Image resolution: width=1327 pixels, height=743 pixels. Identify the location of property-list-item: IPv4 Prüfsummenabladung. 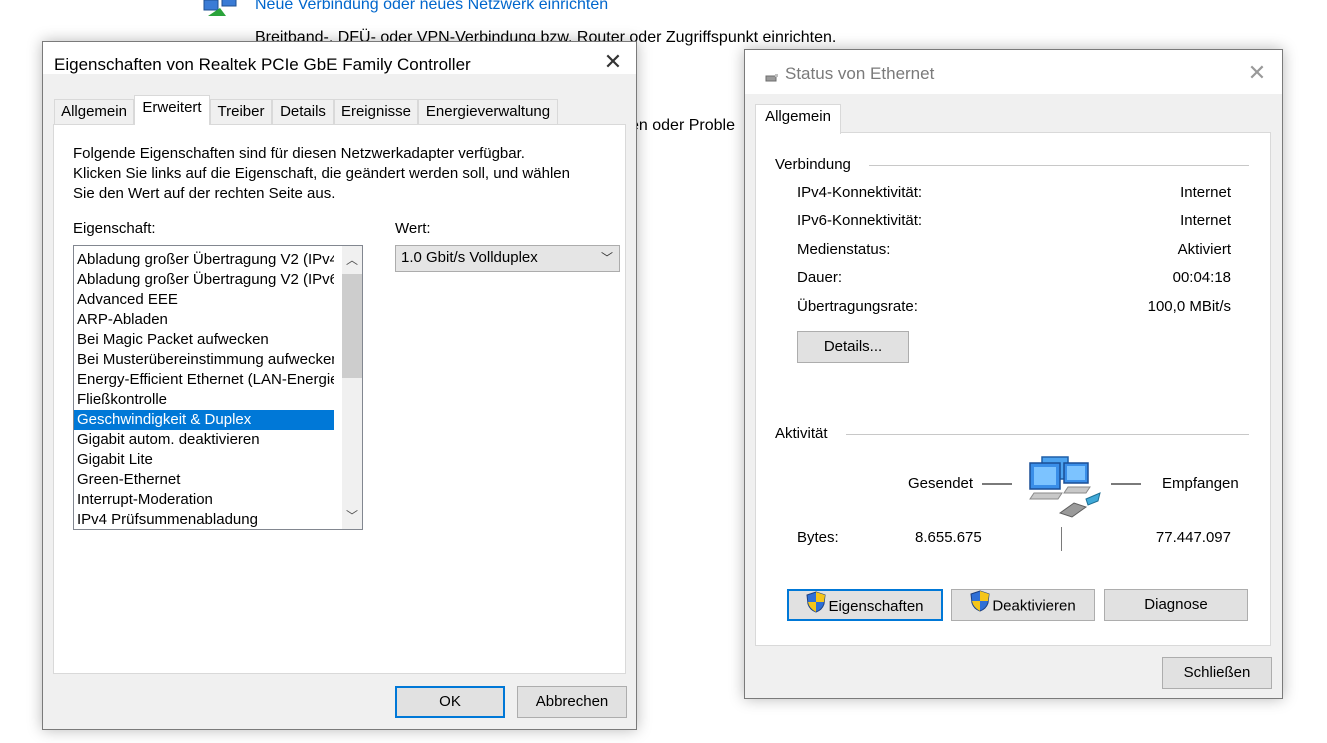
(204, 519).